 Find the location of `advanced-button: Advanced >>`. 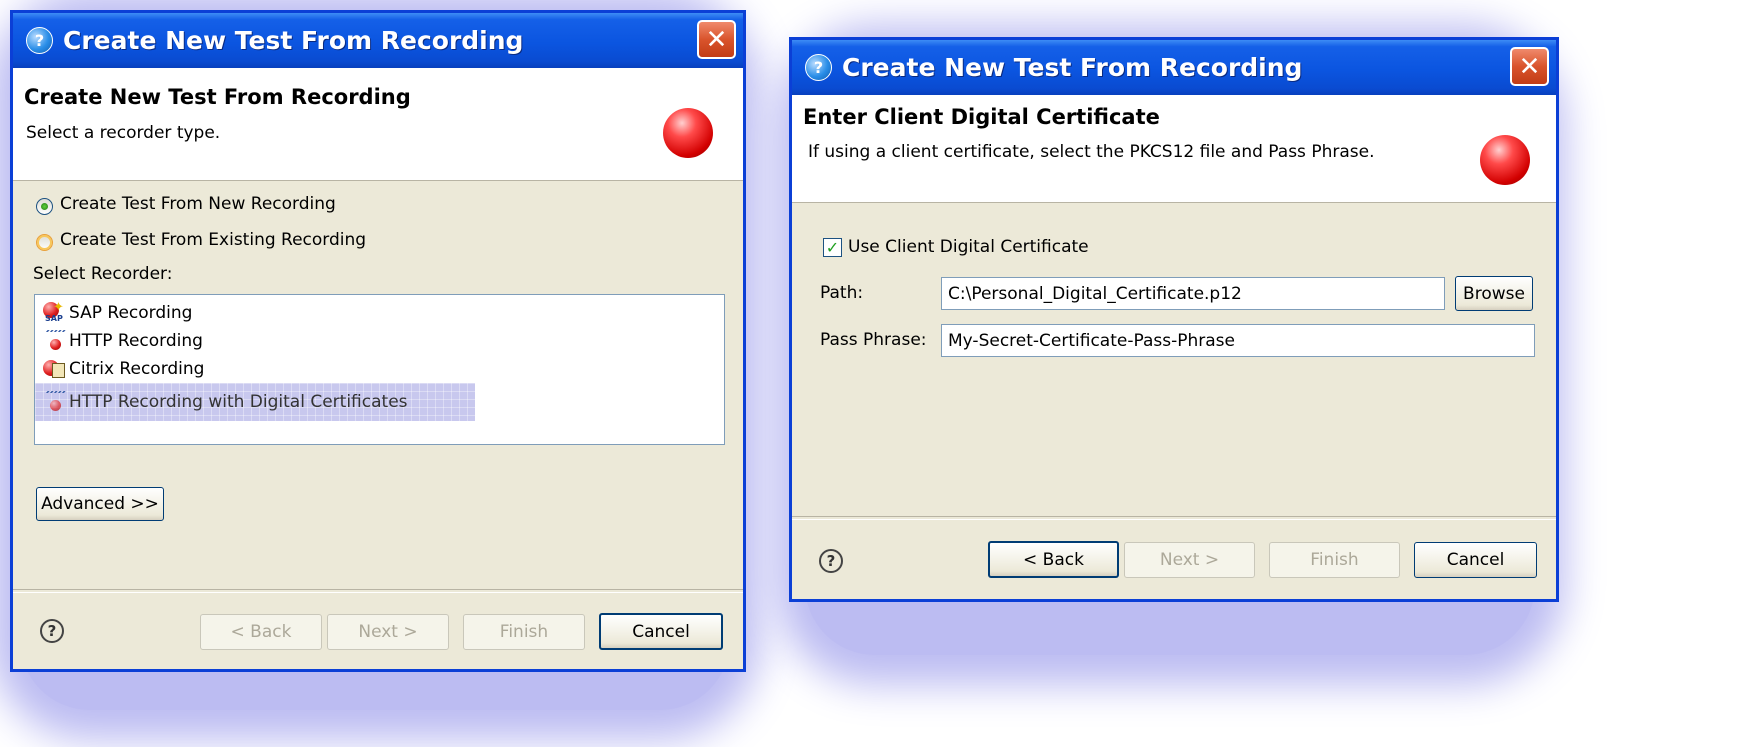

advanced-button: Advanced >> is located at coordinates (100, 504).